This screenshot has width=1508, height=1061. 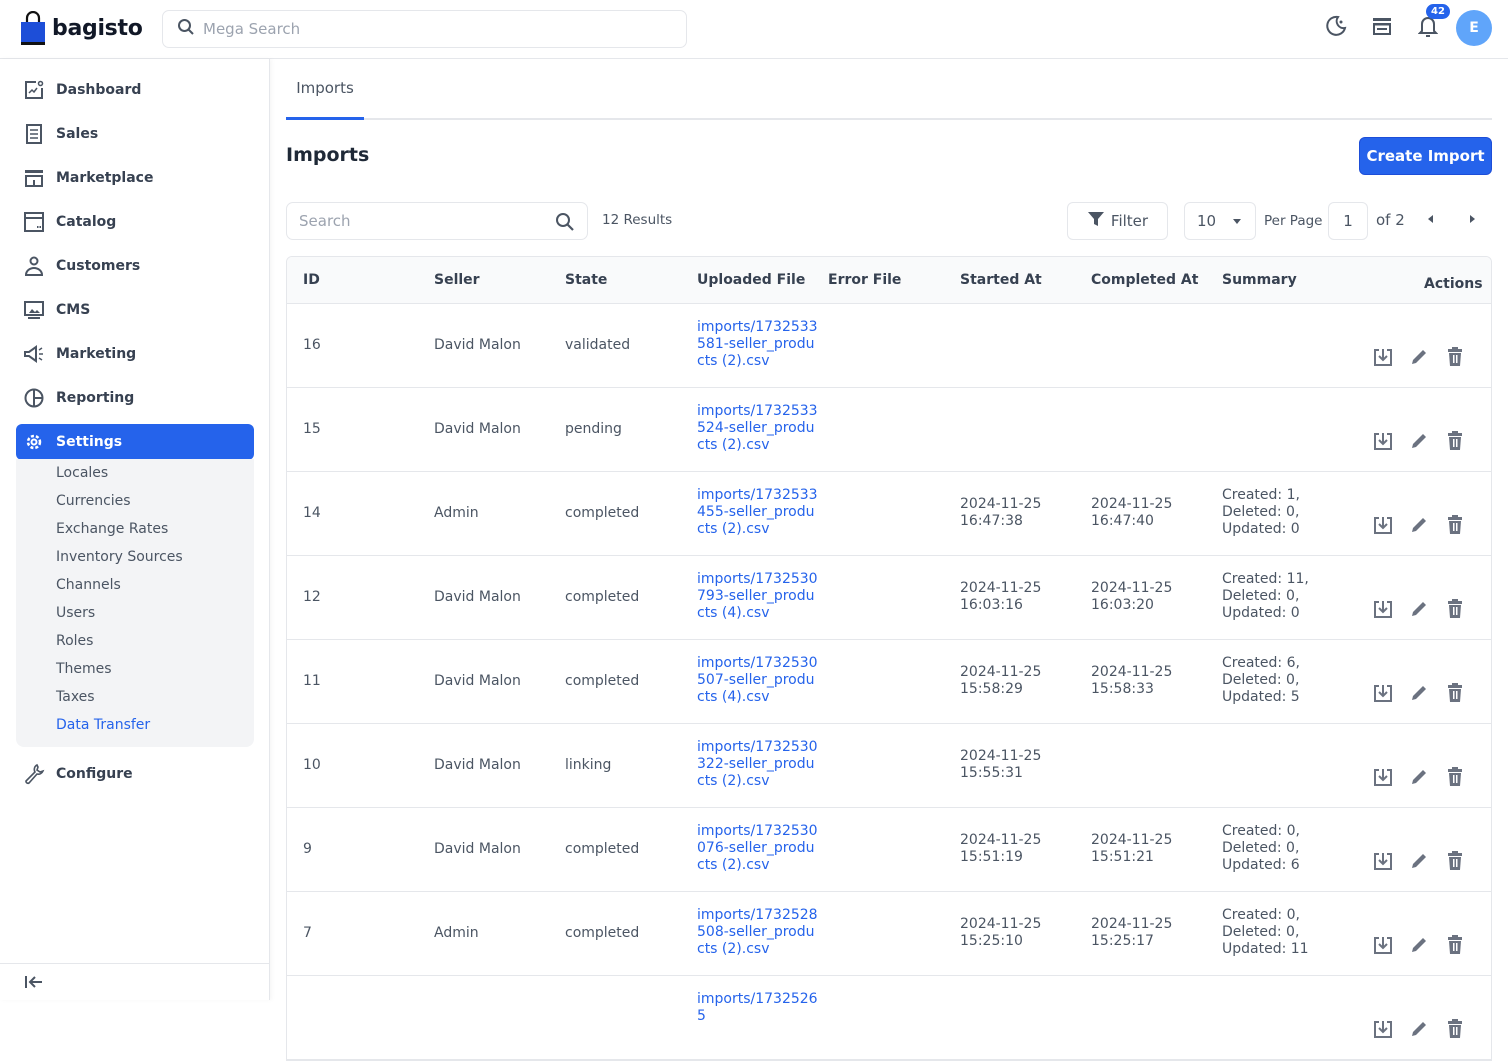 What do you see at coordinates (112, 529) in the screenshot?
I see `submenu-exchange-rates: Exchange Rates` at bounding box center [112, 529].